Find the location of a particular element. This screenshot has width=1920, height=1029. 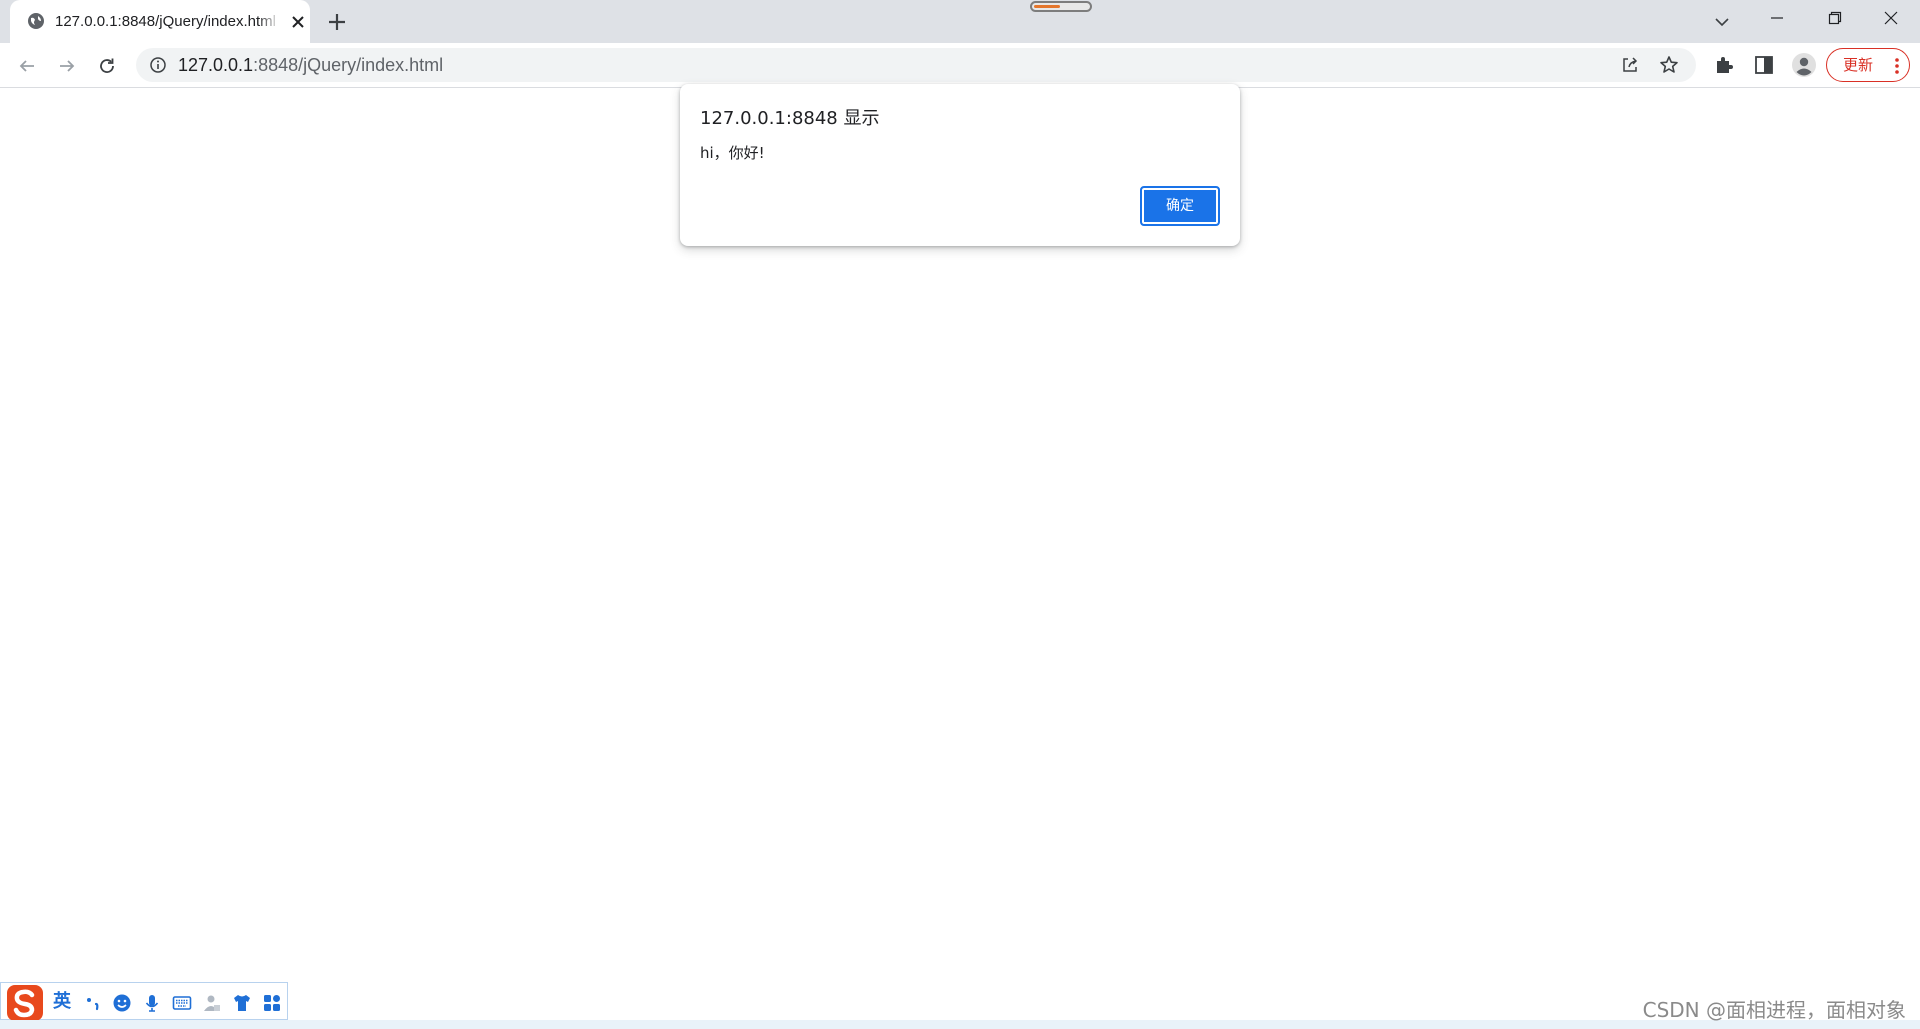

address-bar: 127.0.0.1:8848/jQuery/index.html is located at coordinates (916, 65).